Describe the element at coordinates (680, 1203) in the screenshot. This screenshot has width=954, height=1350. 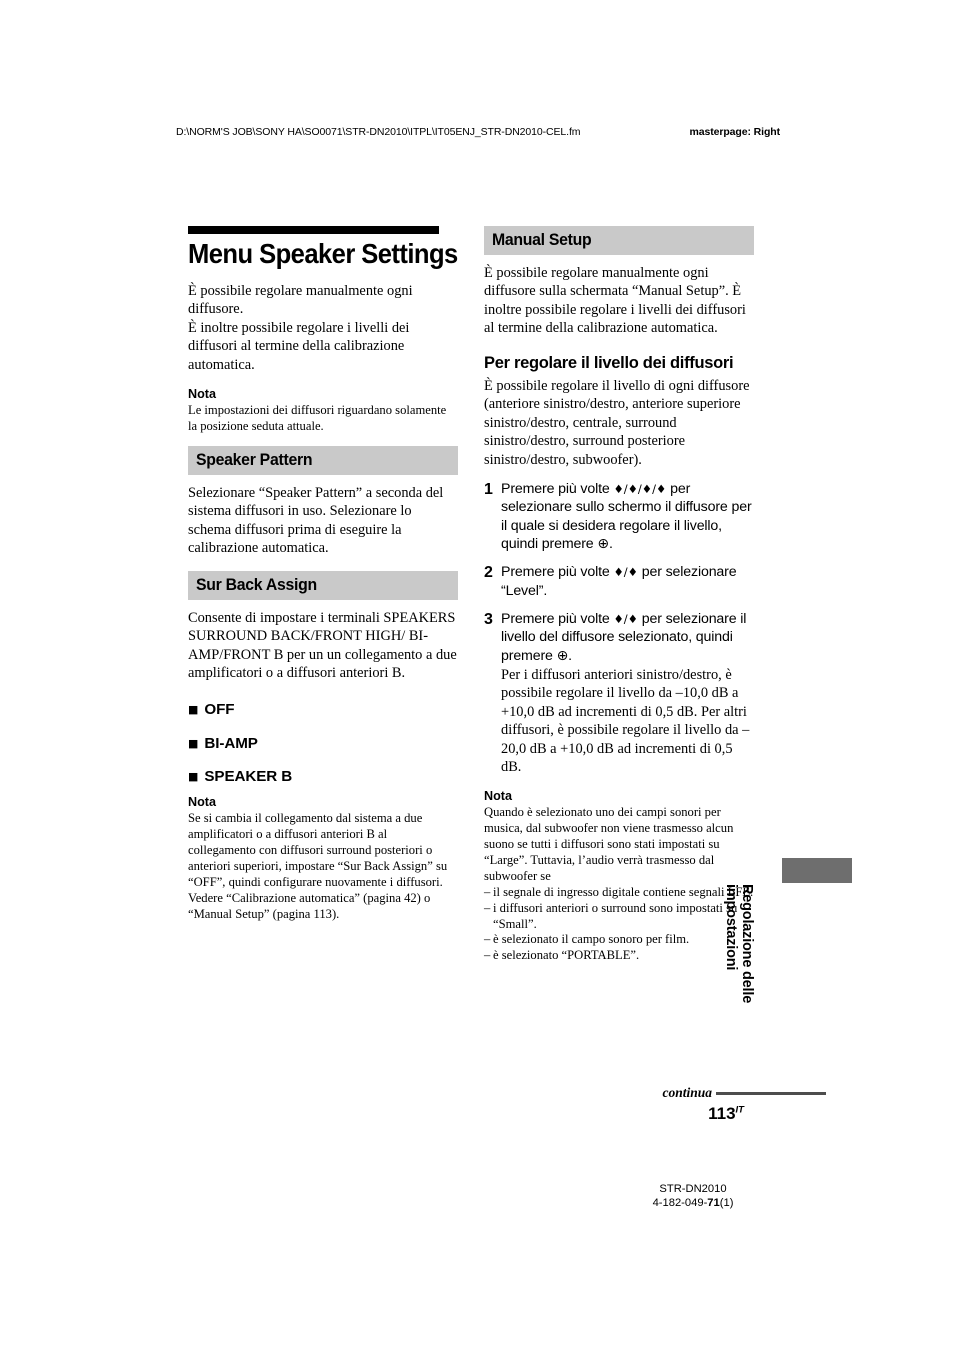
I see `code-prefix: 4-182-049-` at that location.